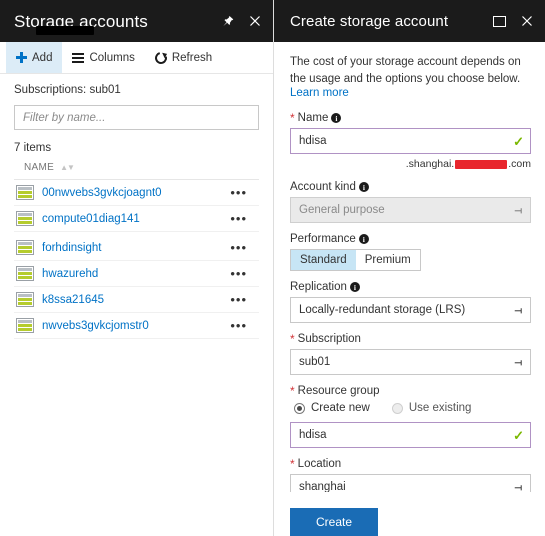 The height and width of the screenshot is (536, 545). I want to click on name-input-wrapper: ✓, so click(410, 141).